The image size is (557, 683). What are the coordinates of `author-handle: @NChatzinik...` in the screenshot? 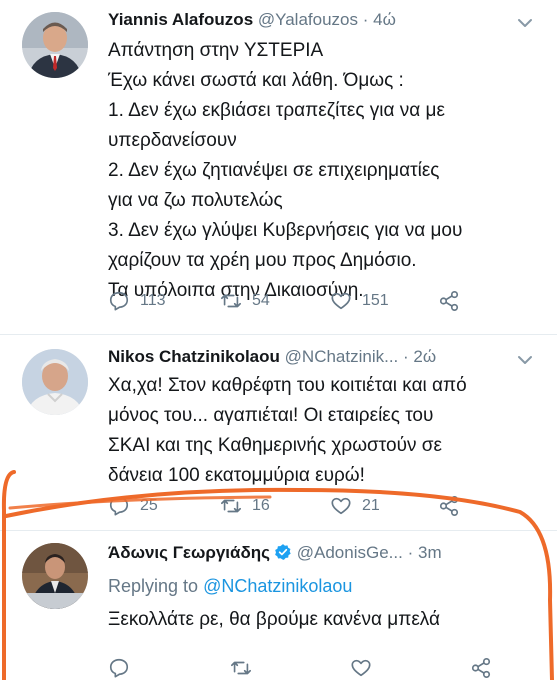 It's located at (342, 356).